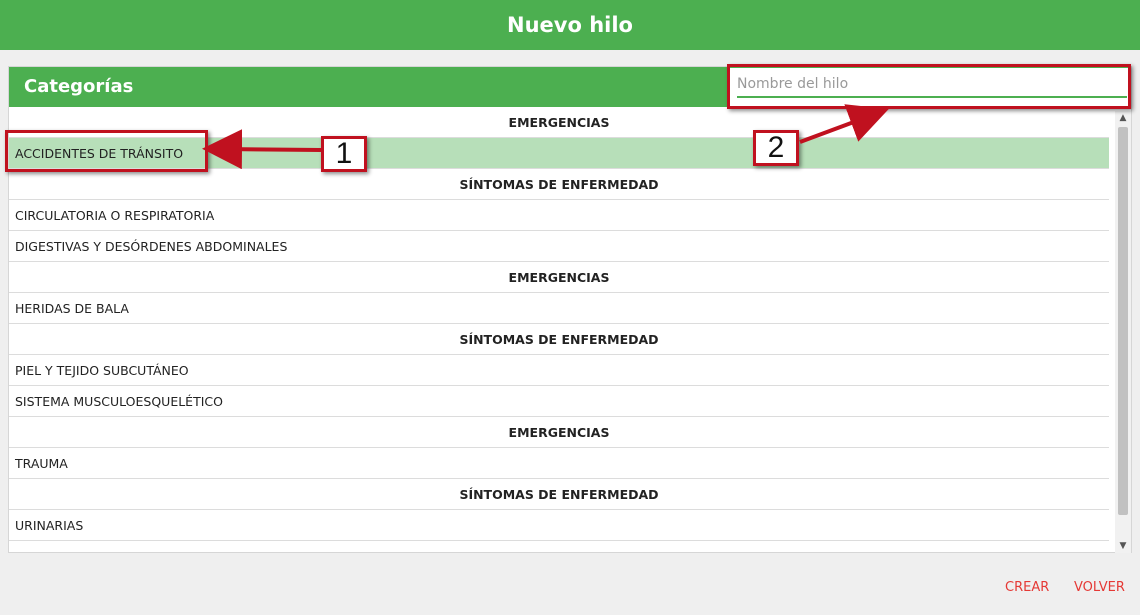 The width and height of the screenshot is (1140, 615). What do you see at coordinates (1027, 587) in the screenshot?
I see `create-button: CREAR` at bounding box center [1027, 587].